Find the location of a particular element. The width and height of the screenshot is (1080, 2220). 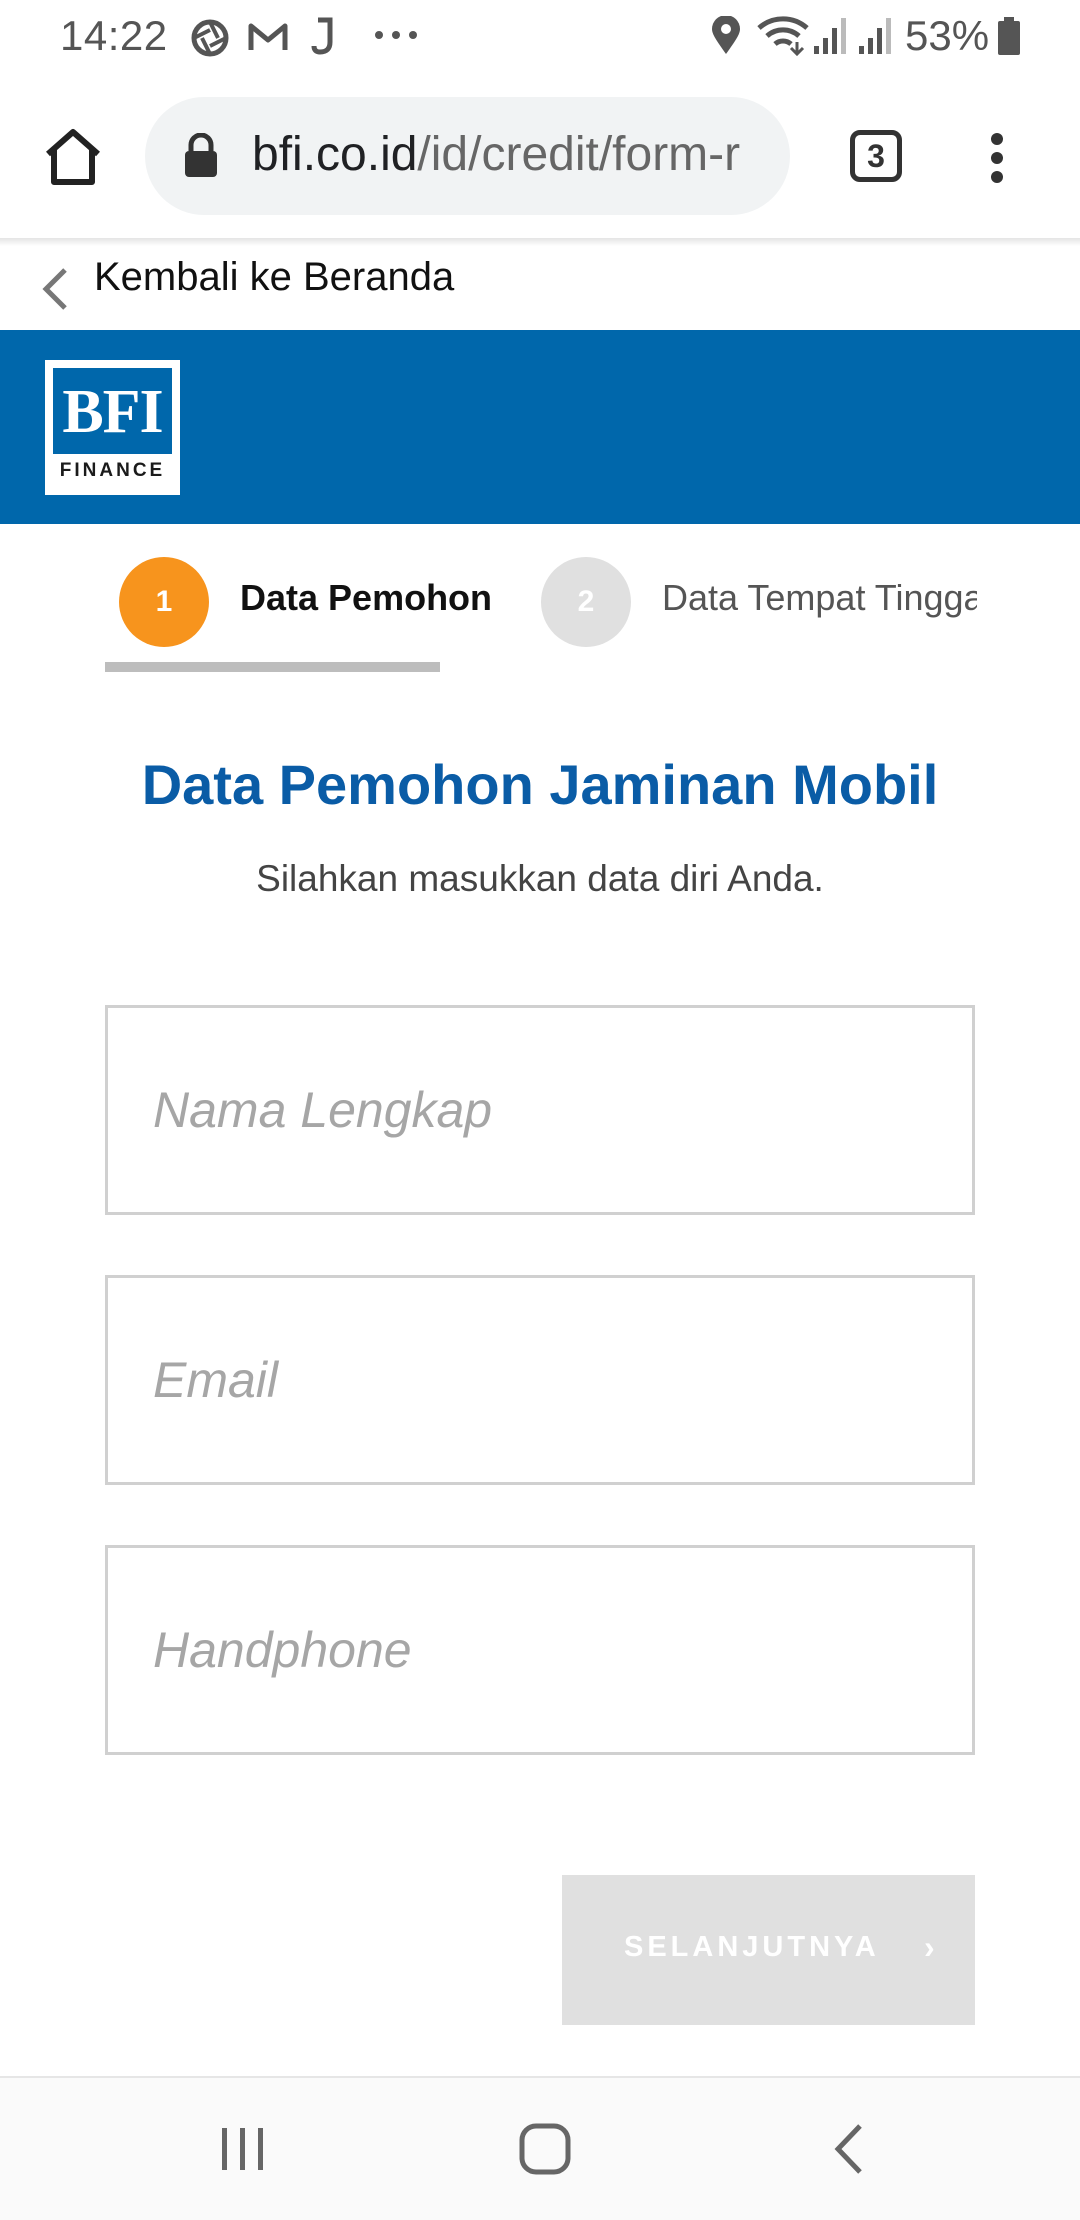

tab-switcher-button: 3 is located at coordinates (876, 156).